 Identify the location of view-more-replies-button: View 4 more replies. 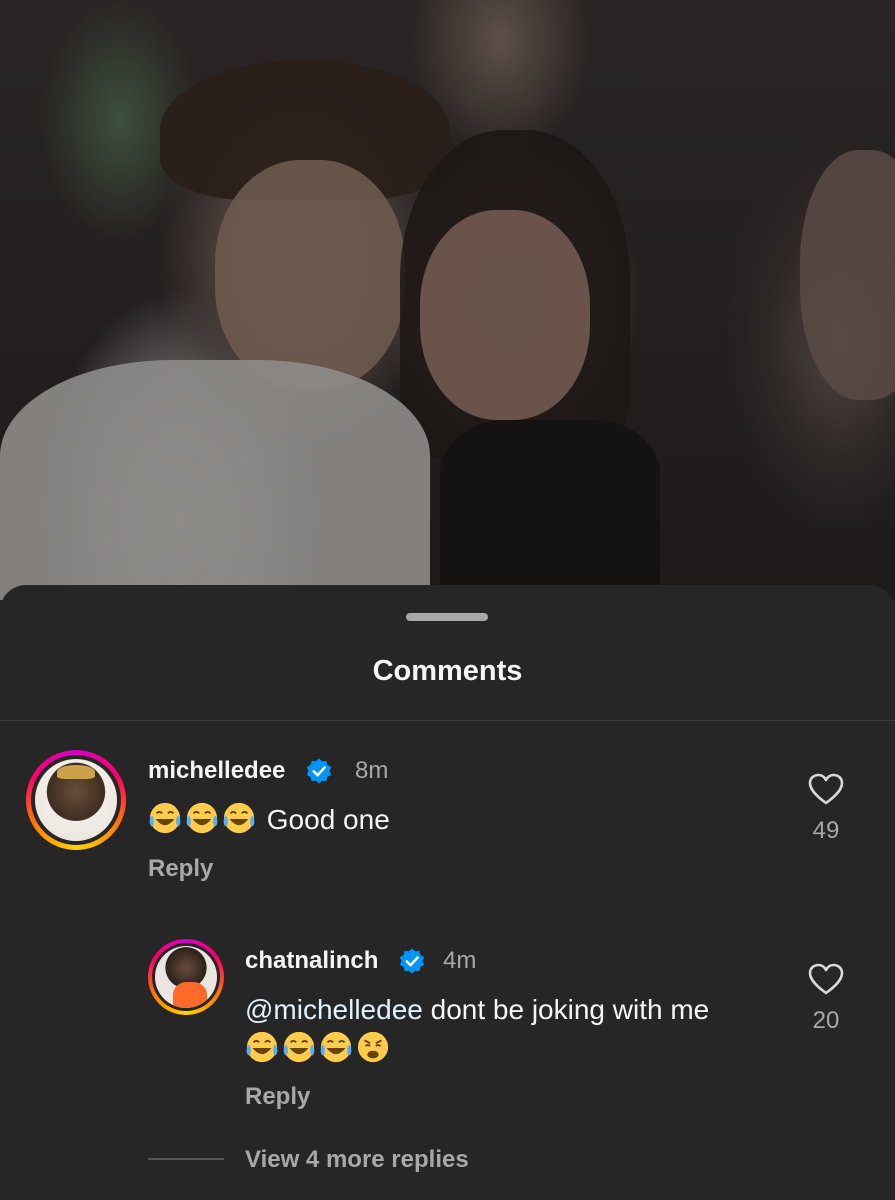
(357, 1160).